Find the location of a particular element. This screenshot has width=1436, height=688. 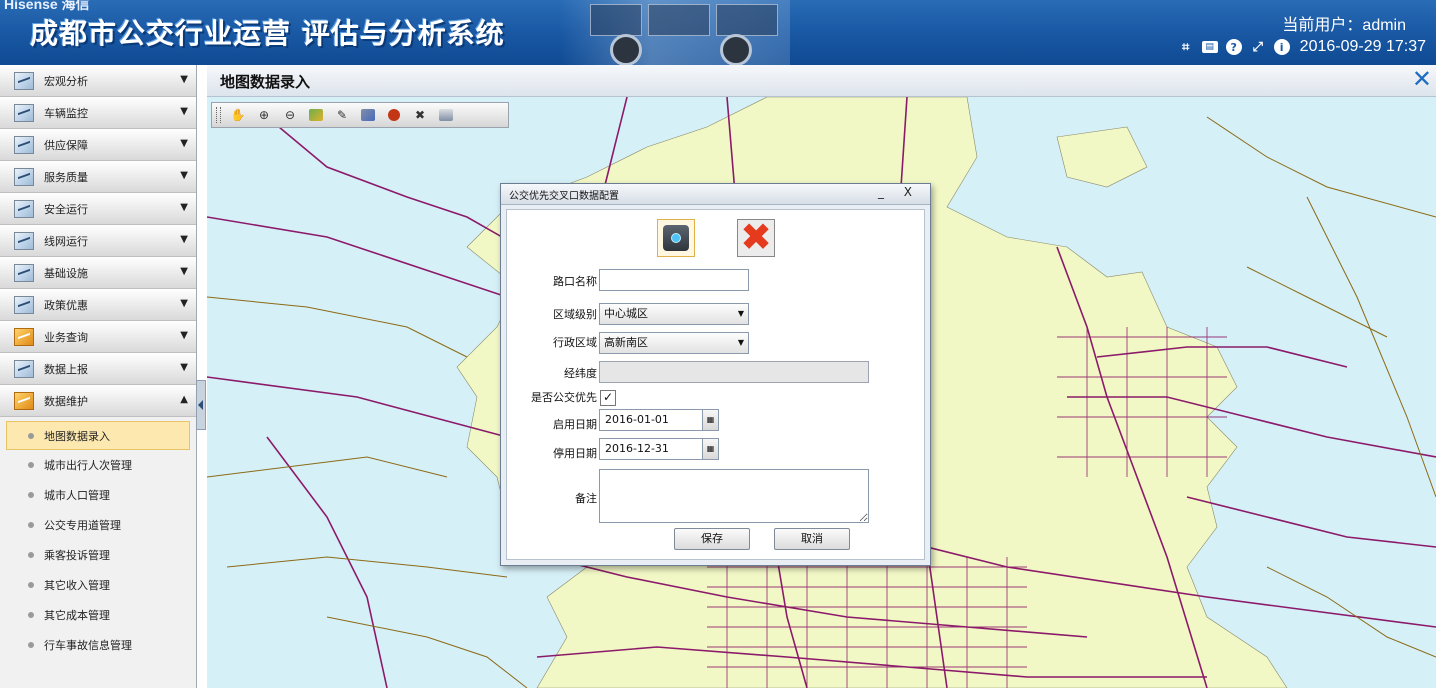

subnav-other-income: 其它收入管理 is located at coordinates (98, 585).